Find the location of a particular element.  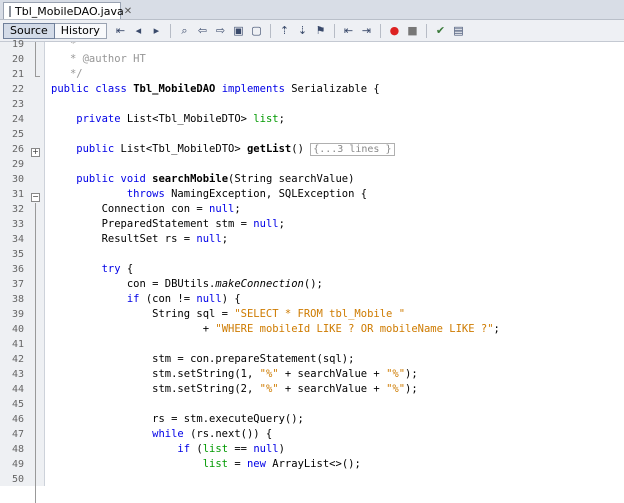

code-token: public is located at coordinates (86, 149).